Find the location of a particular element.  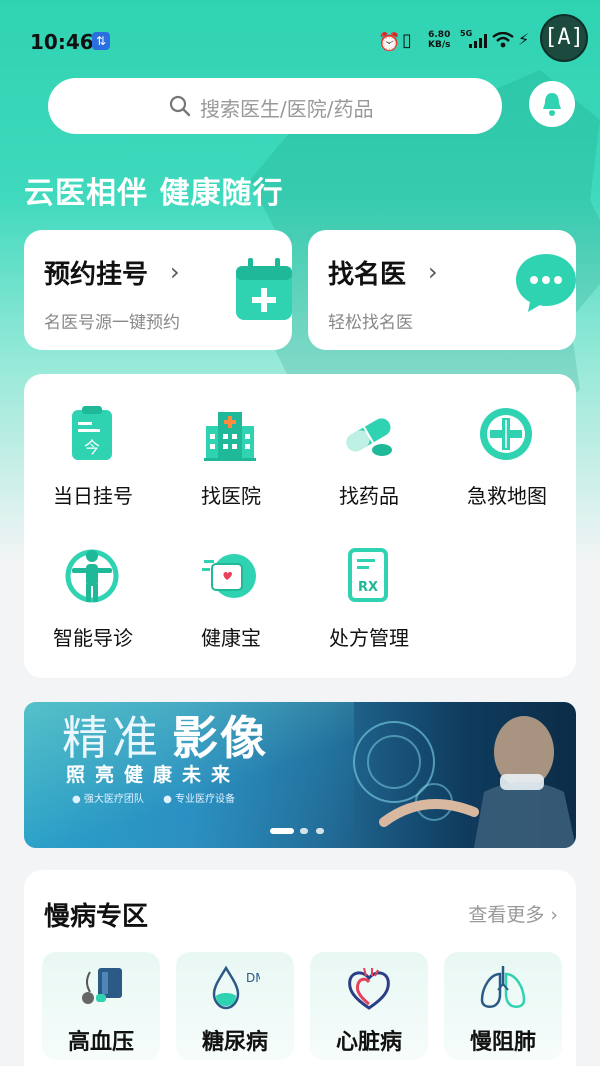

appointment-subtitle: 名医号源一键预约 is located at coordinates (112, 323).